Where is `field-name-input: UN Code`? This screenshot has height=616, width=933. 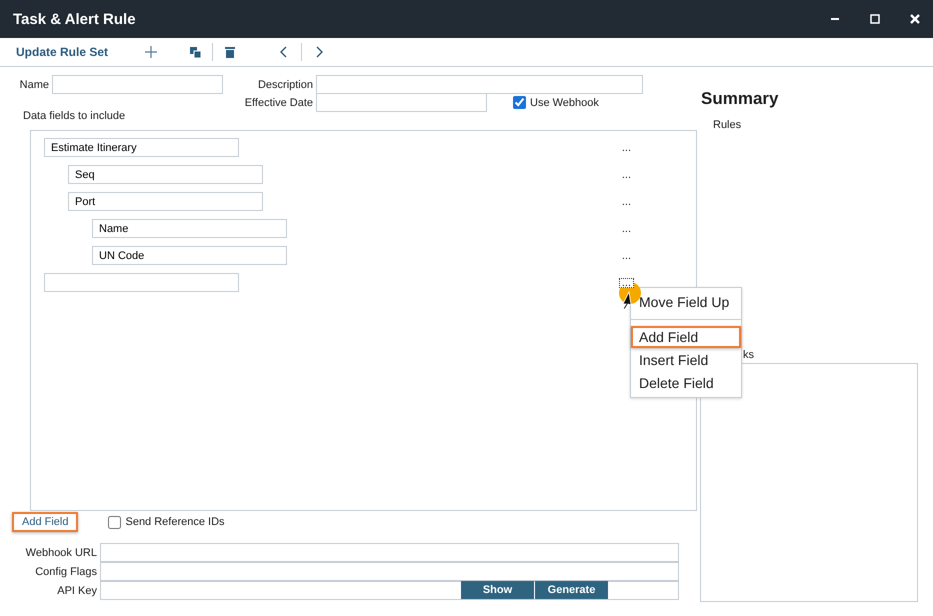 field-name-input: UN Code is located at coordinates (189, 255).